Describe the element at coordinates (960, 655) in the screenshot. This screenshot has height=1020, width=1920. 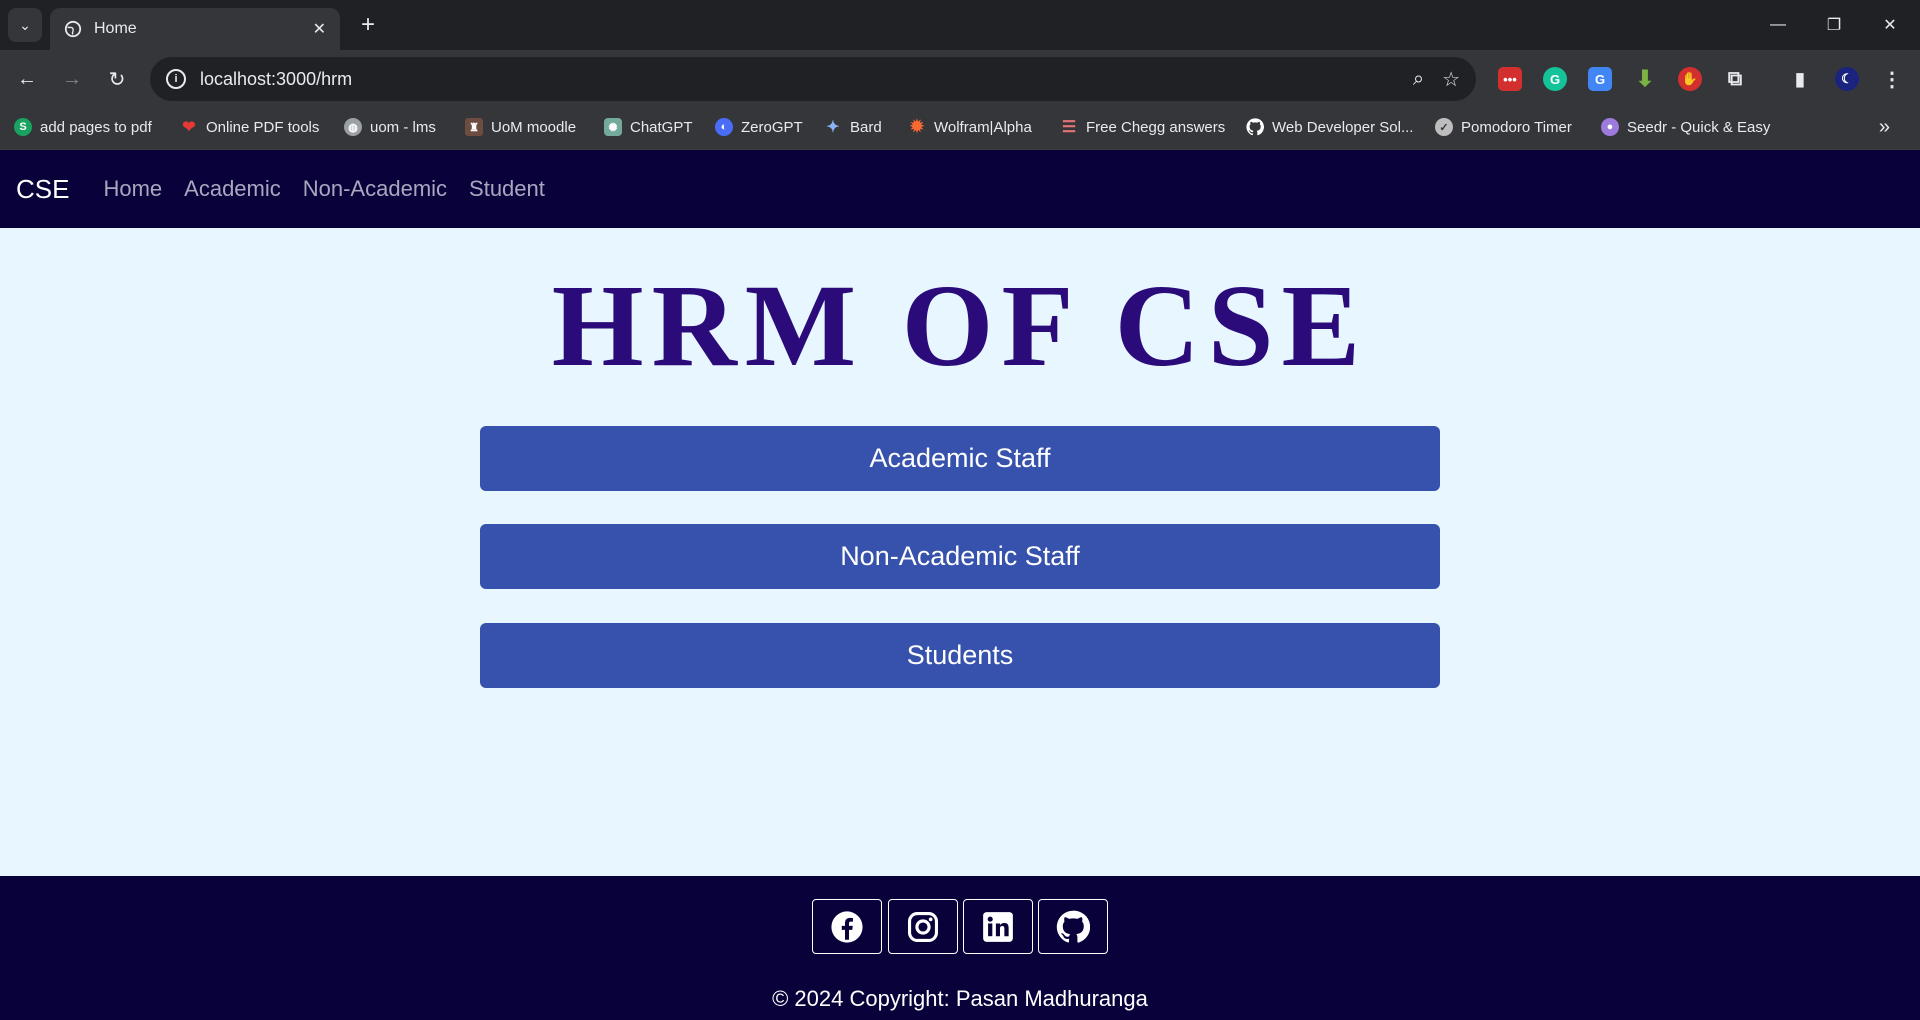
I see `students-button: Students` at that location.